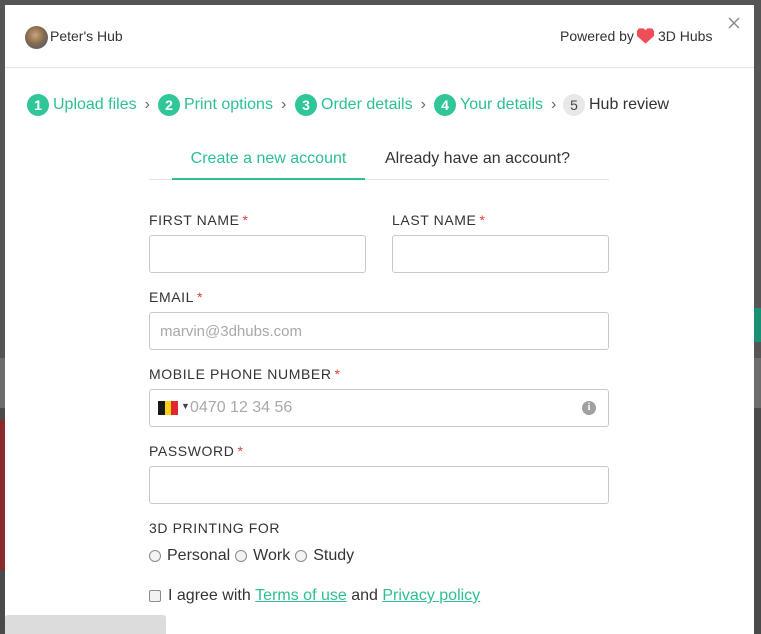 The image size is (761, 634). I want to click on password-input, so click(379, 485).